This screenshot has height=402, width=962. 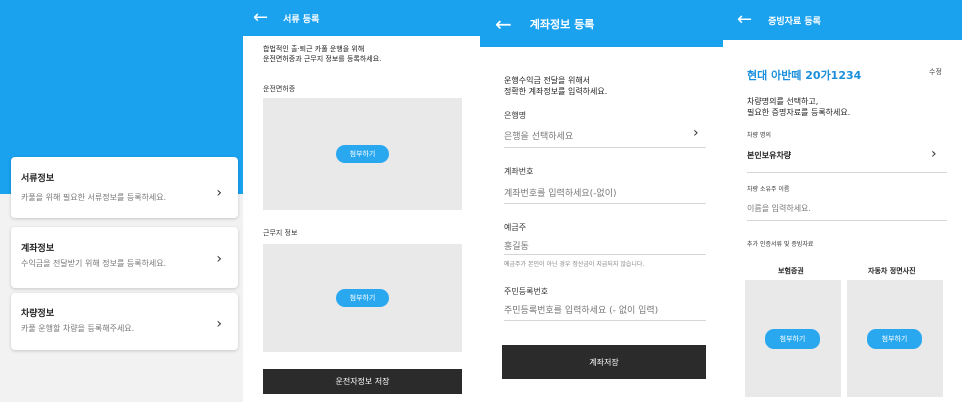 I want to click on front-photo-upload-area: 첨부하기, so click(x=895, y=338).